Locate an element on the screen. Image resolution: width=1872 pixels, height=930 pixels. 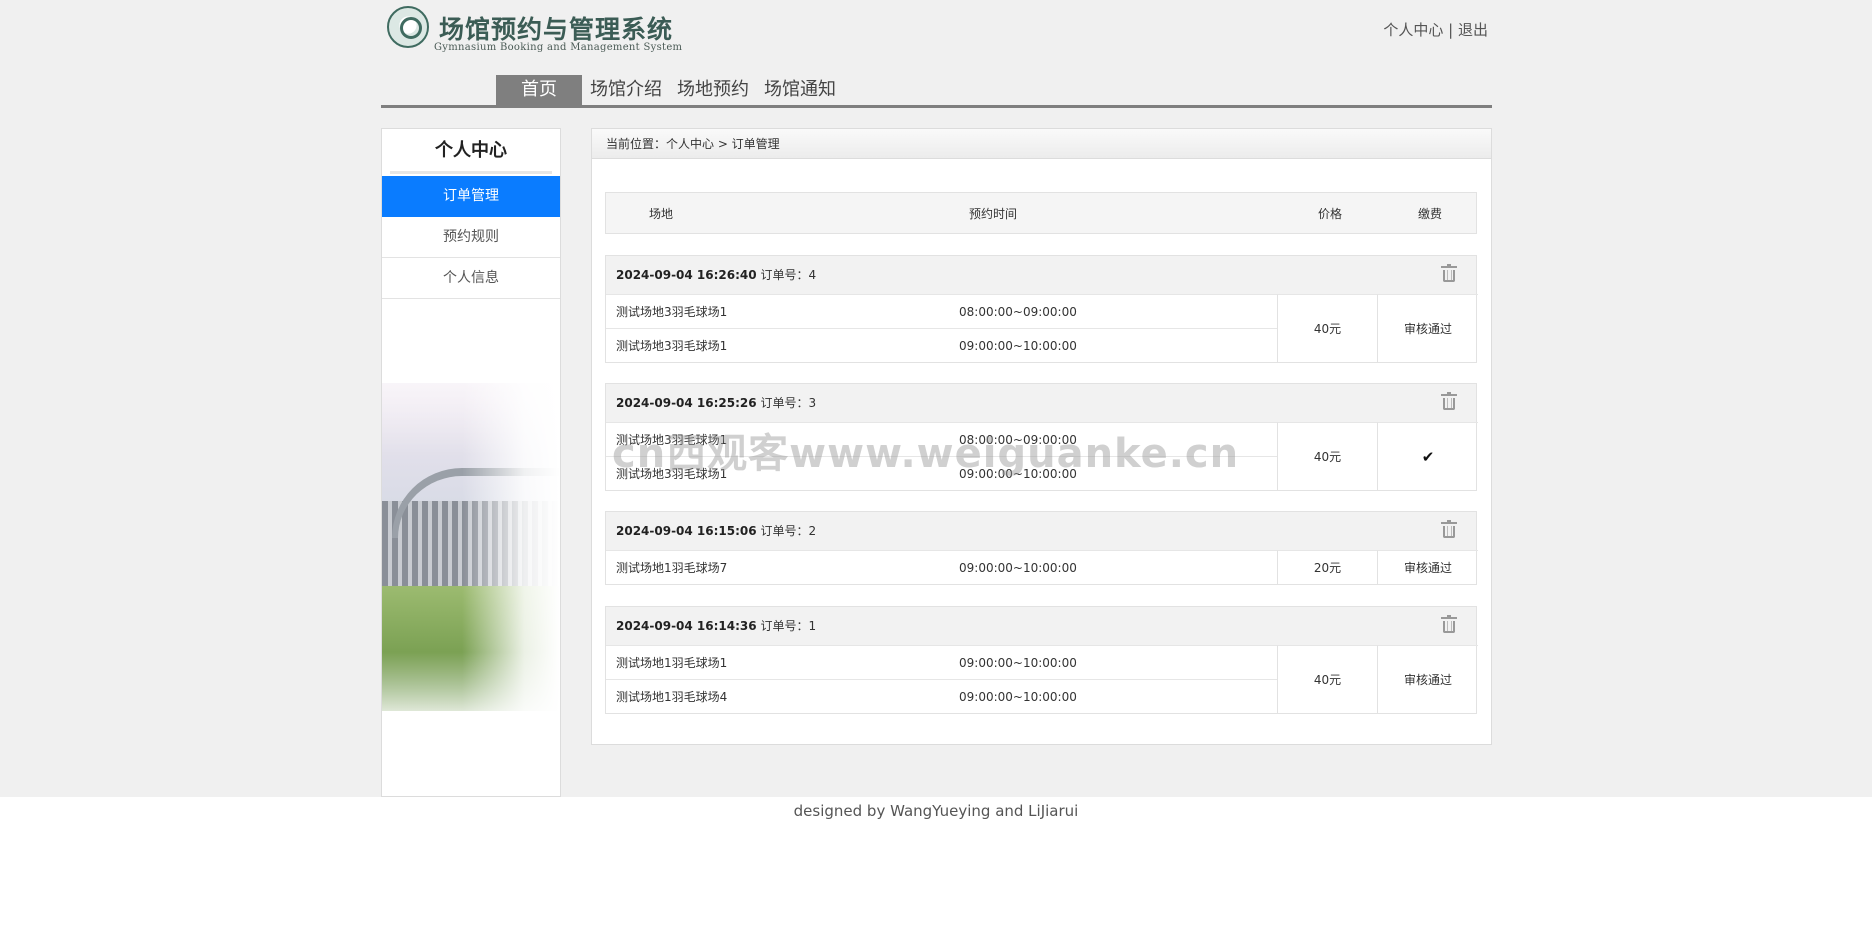
table-row: 测试场地1羽毛球场4 09:00:00~10:00:00 is located at coordinates (941, 696).